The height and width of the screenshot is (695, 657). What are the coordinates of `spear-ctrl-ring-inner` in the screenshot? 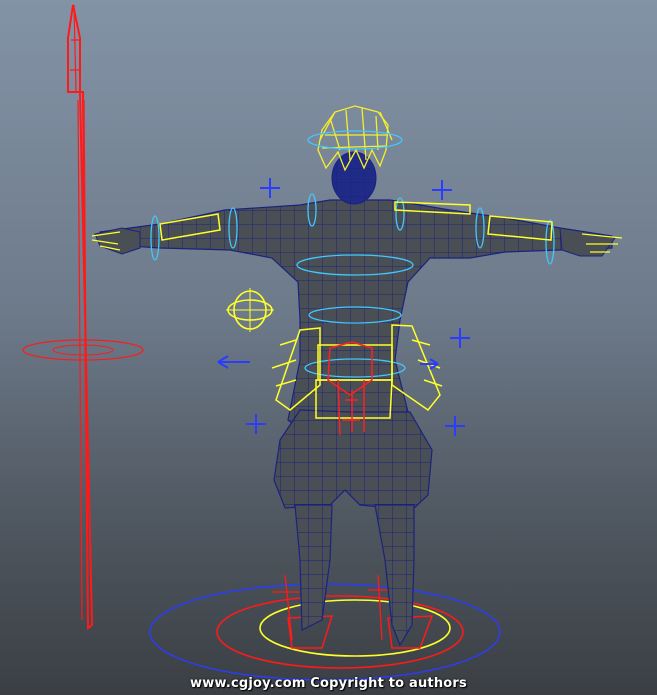 It's located at (83, 350).